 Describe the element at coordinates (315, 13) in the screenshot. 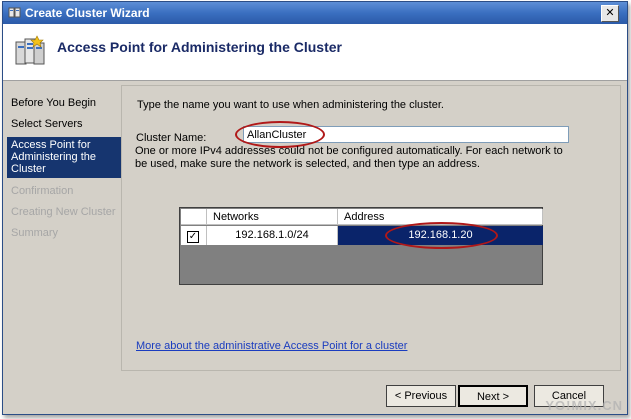

I see `title-bar: Create Cluster Wizard ✕` at that location.